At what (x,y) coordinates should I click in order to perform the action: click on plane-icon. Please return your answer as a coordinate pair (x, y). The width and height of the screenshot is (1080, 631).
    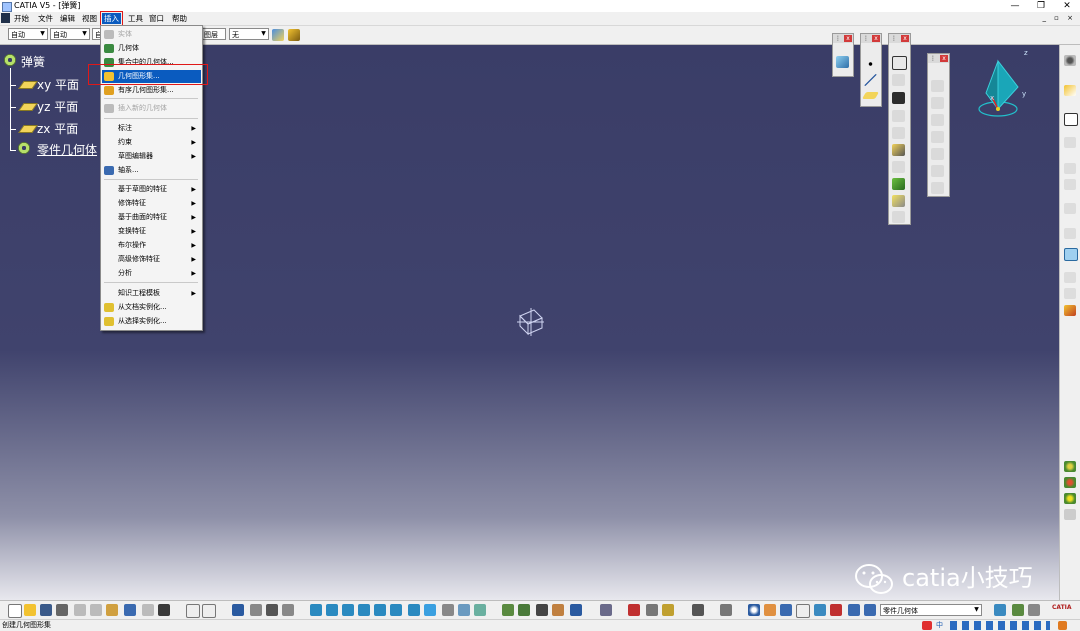
    Looking at the image, I should click on (870, 95).